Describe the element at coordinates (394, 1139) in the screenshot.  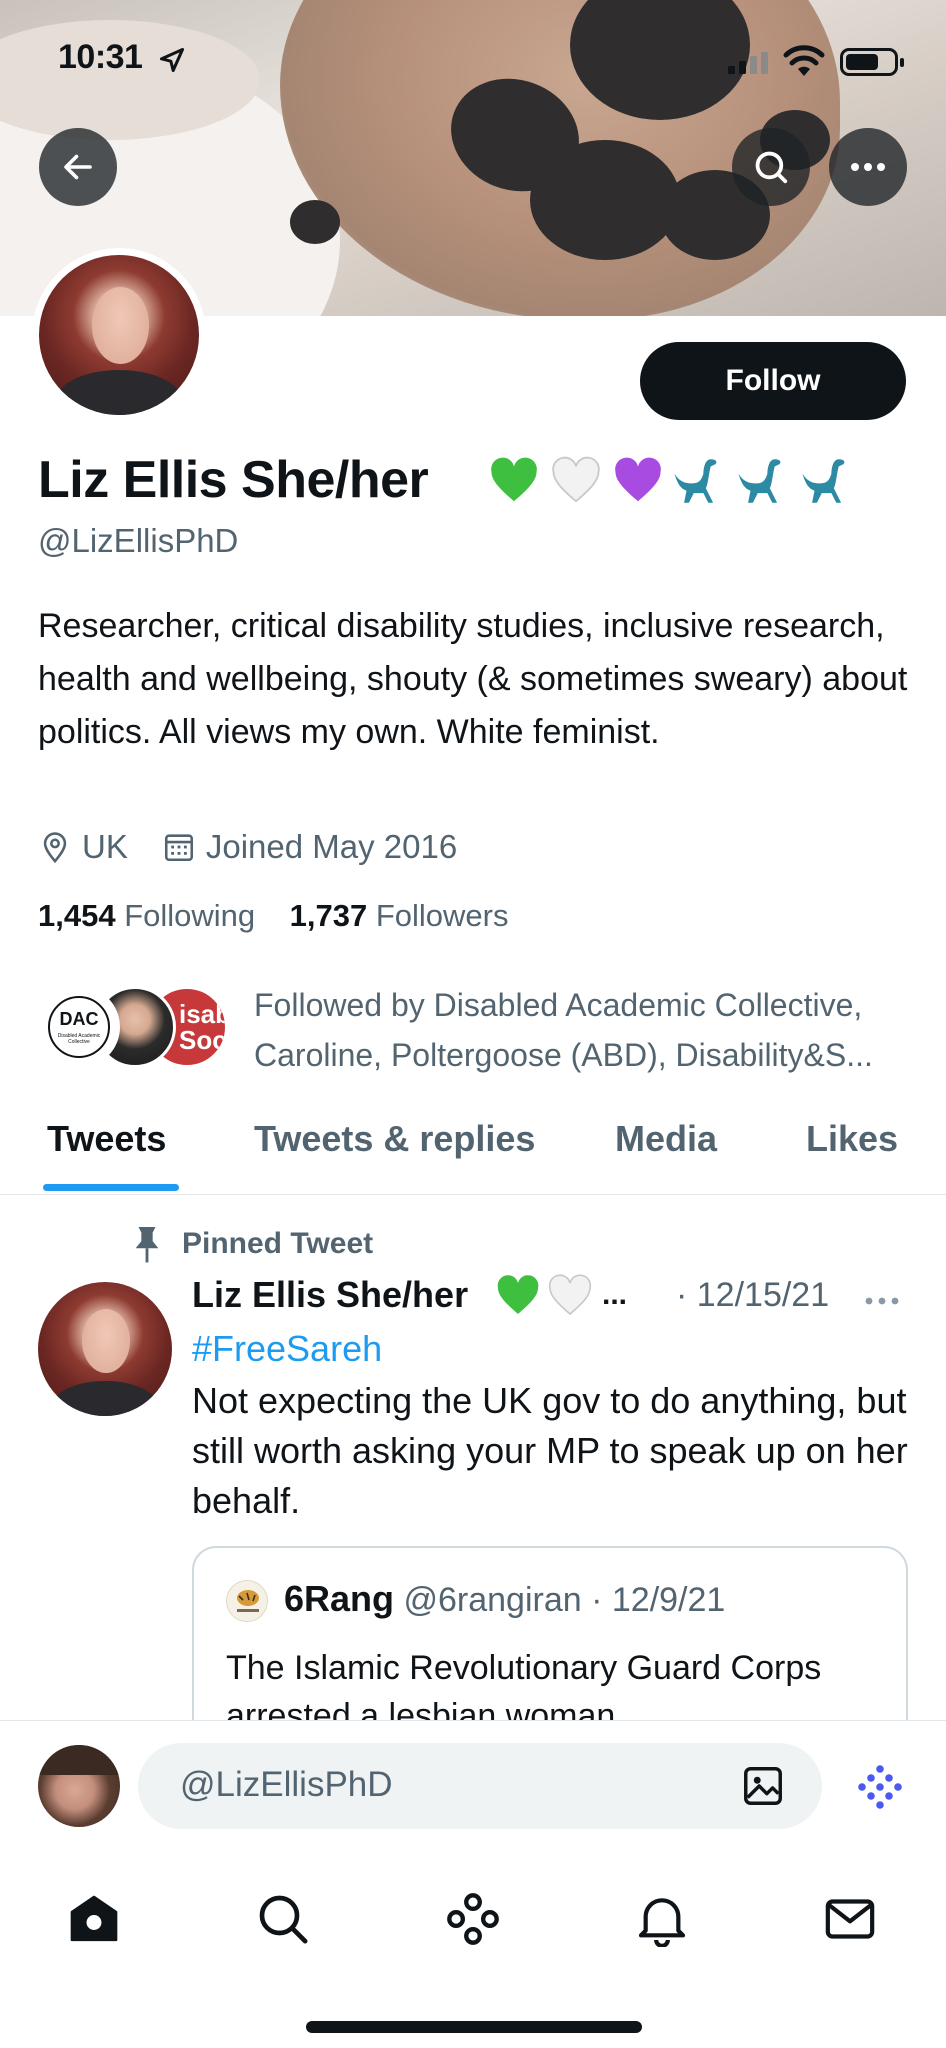
I see `tab-tweets-replies: Tweets & replies` at that location.